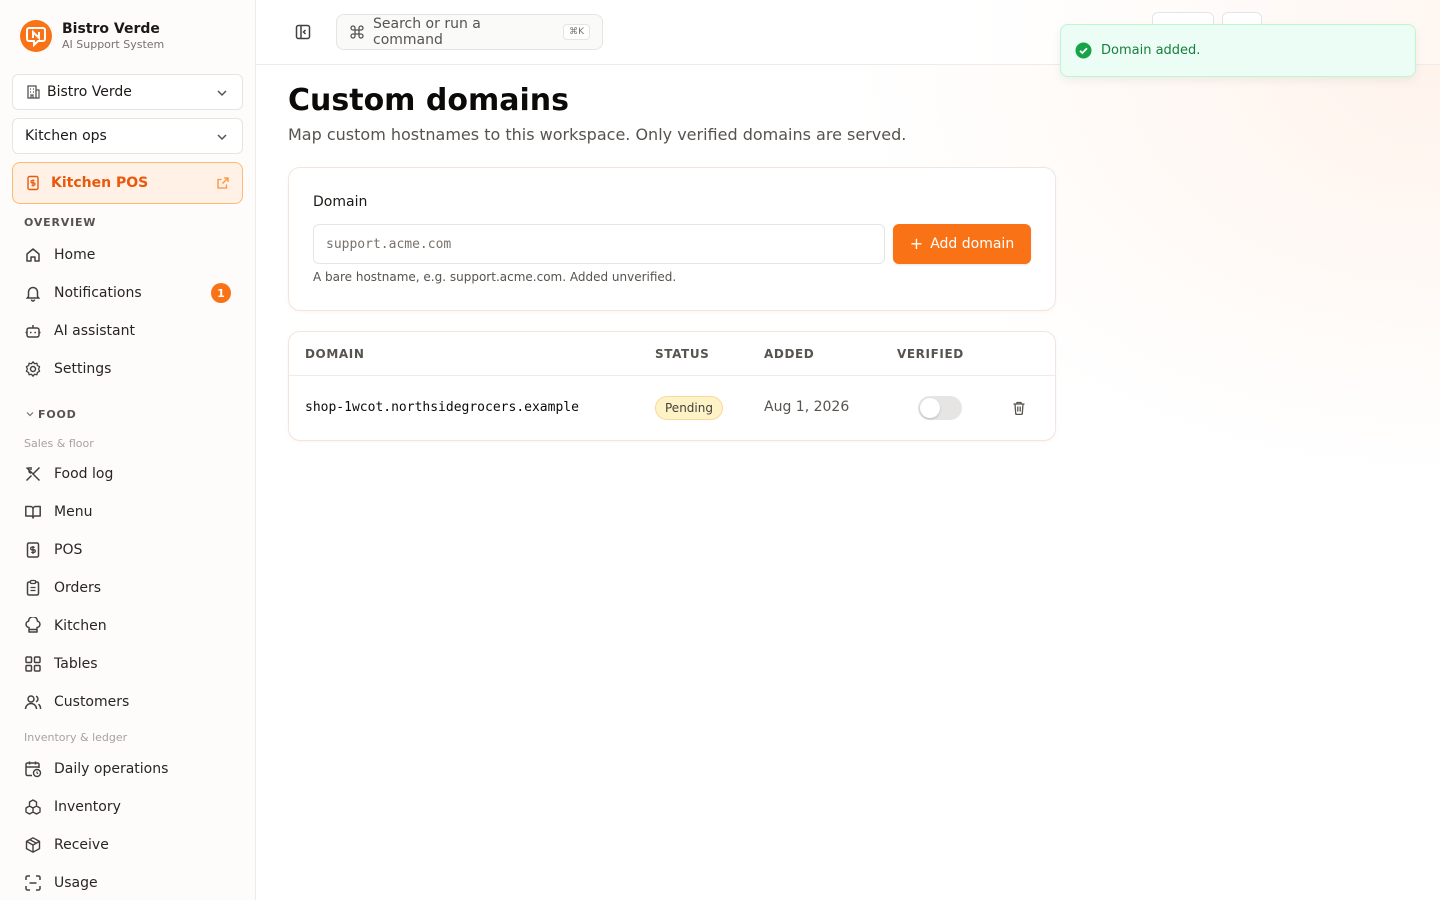 Image resolution: width=1440 pixels, height=900 pixels. Describe the element at coordinates (789, 354) in the screenshot. I see `column-header-added: ADDED` at that location.